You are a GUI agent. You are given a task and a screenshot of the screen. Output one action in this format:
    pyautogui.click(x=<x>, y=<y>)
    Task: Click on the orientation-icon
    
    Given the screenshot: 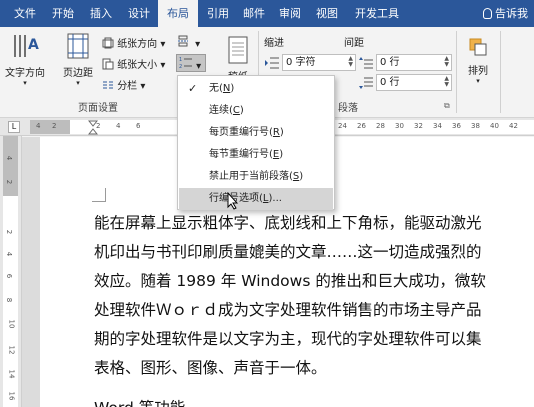 What is the action you would take?
    pyautogui.click(x=108, y=43)
    